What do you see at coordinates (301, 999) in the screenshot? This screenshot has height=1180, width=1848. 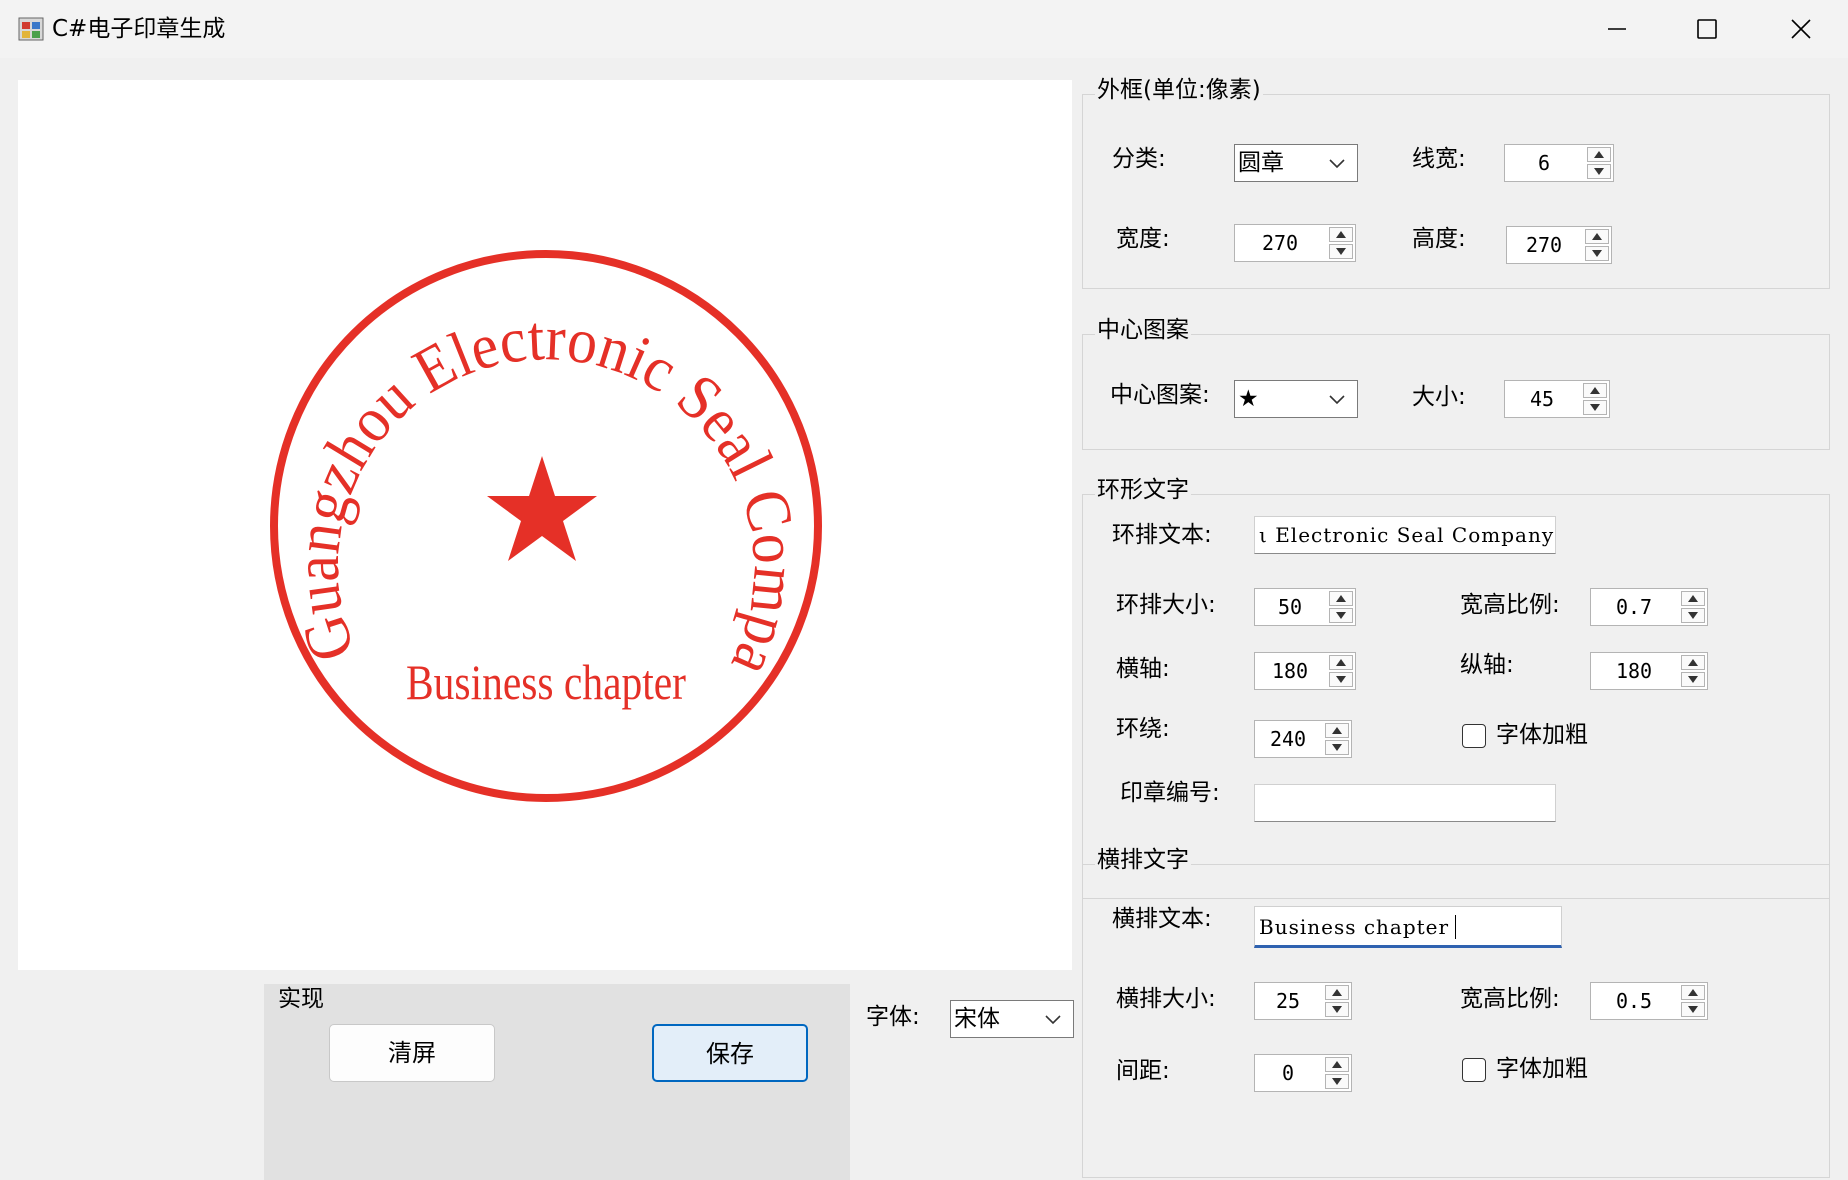 I see `actions-legend: 实现` at bounding box center [301, 999].